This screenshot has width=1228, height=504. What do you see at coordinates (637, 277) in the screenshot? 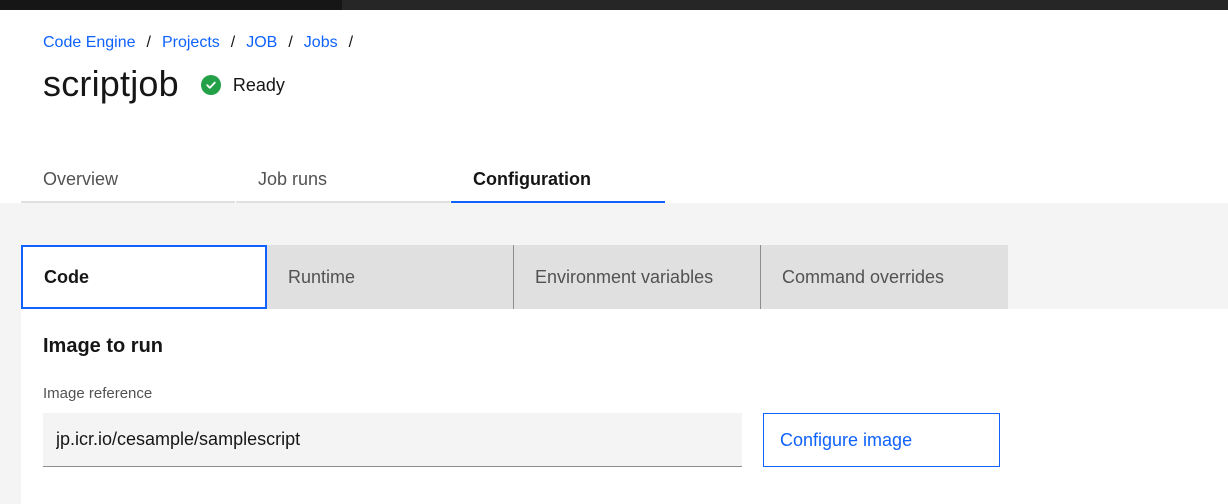
I see `subtab-environment-variables: Environment variables` at bounding box center [637, 277].